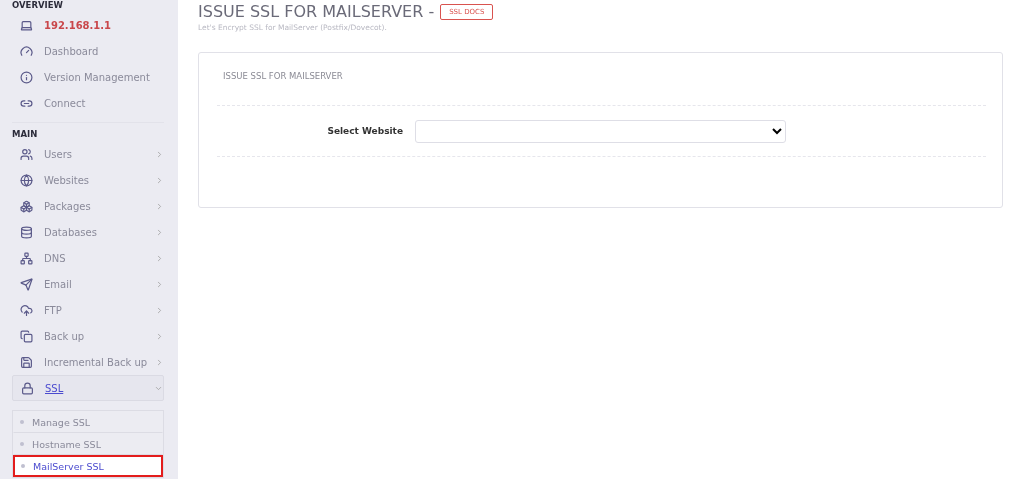  What do you see at coordinates (88, 25) in the screenshot?
I see `sidebar-item: 192.168.1.1` at bounding box center [88, 25].